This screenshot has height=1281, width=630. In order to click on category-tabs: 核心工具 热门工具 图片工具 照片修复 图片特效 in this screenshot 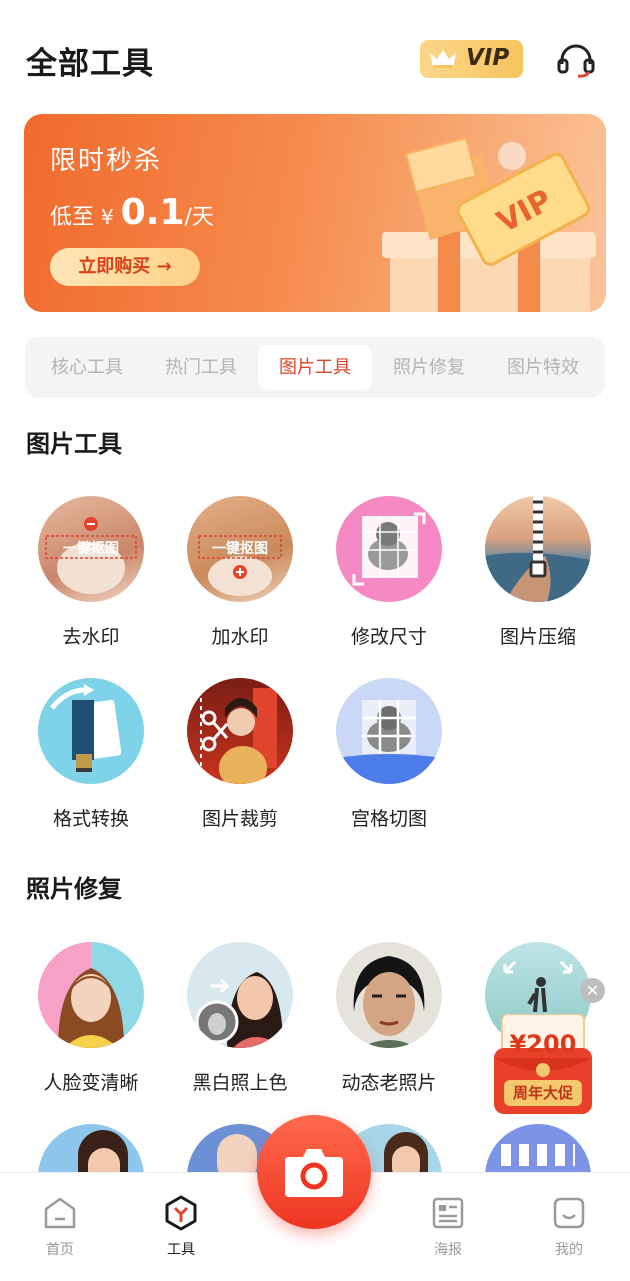, I will do `click(315, 367)`.